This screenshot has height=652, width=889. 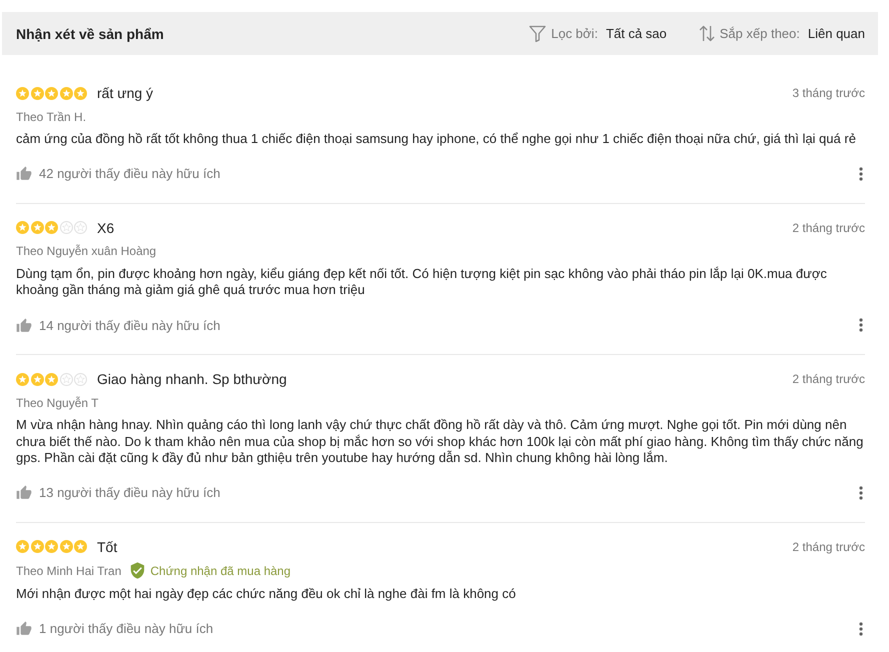 What do you see at coordinates (106, 228) in the screenshot?
I see `review-title: X6` at bounding box center [106, 228].